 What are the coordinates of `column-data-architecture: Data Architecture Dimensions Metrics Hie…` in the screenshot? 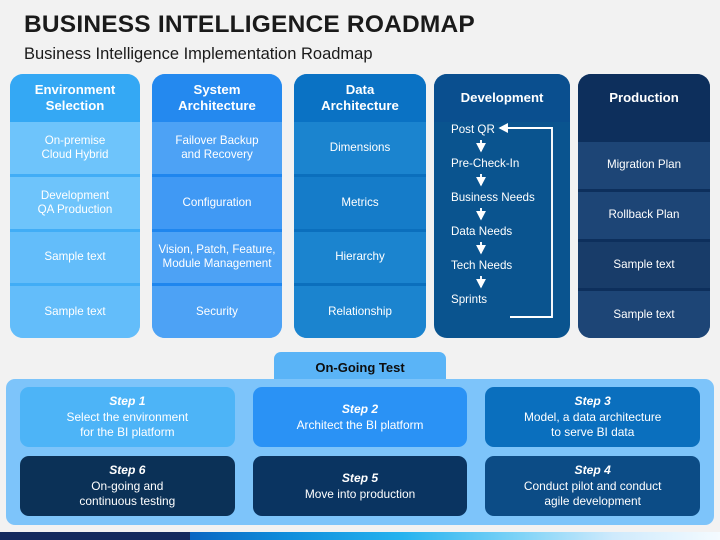 It's located at (360, 206).